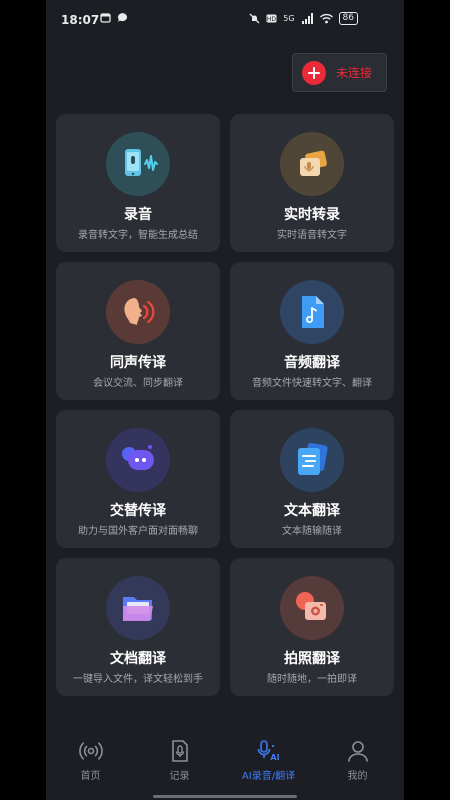  I want to click on card-simultaneous-interpretation: 同声传译 会议交流、同步翻译, so click(138, 331).